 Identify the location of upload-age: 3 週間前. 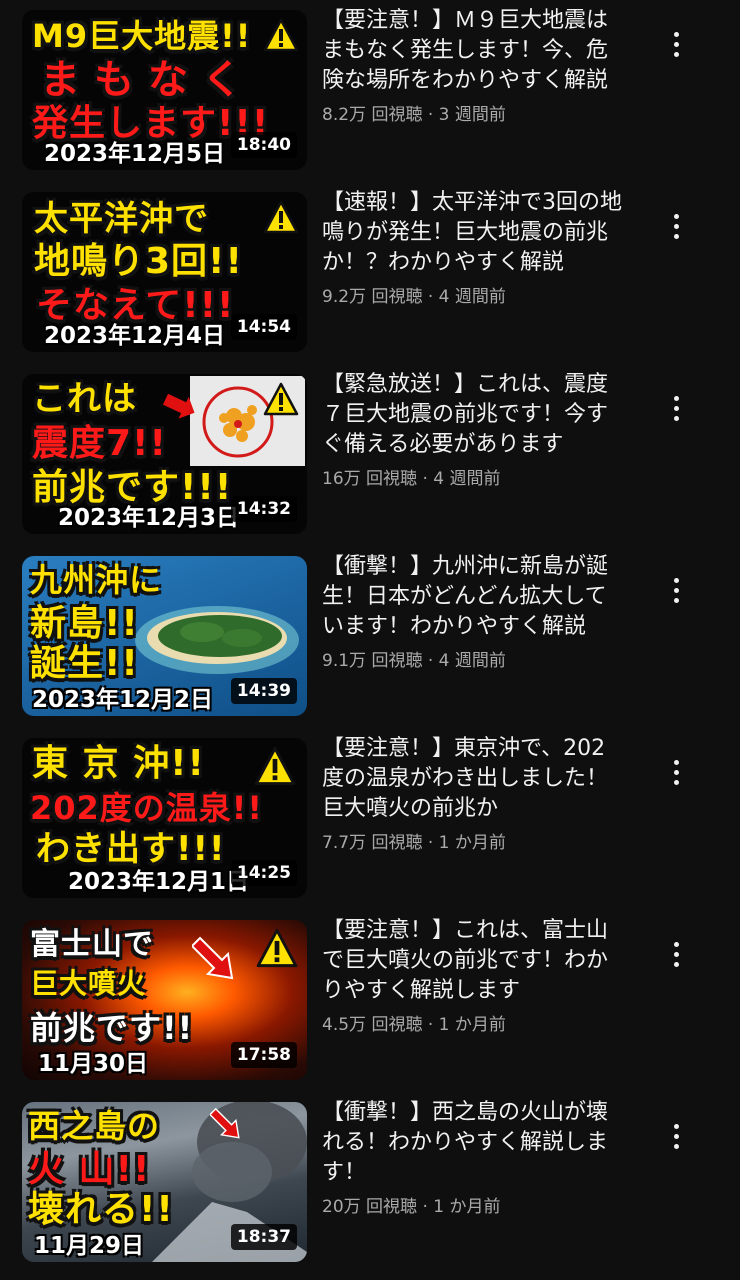
(472, 115).